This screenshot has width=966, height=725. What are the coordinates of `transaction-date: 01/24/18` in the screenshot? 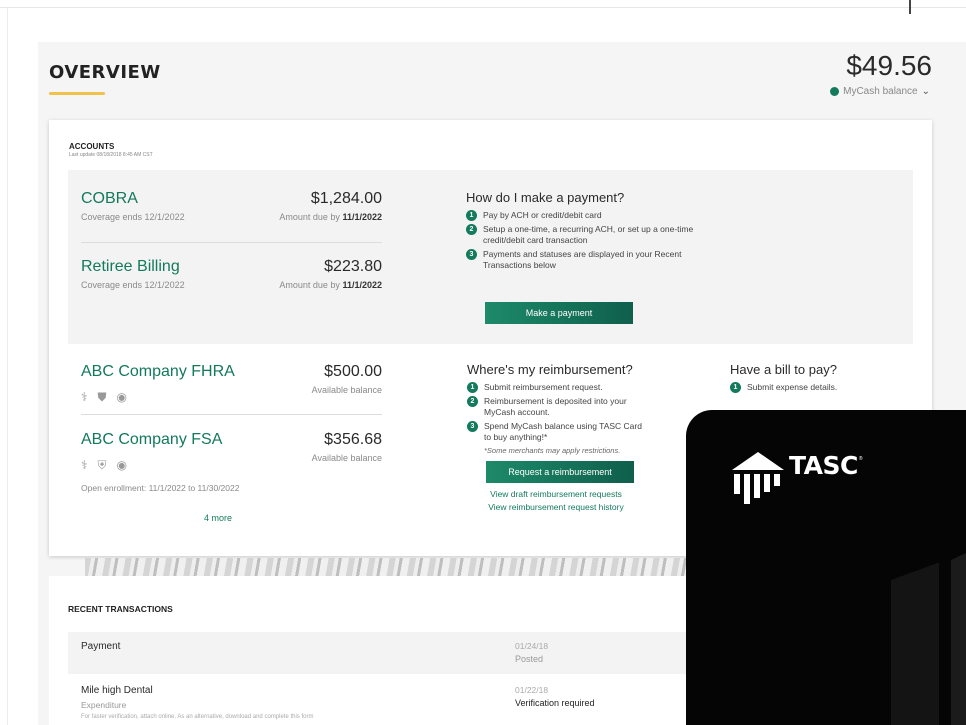 It's located at (532, 646).